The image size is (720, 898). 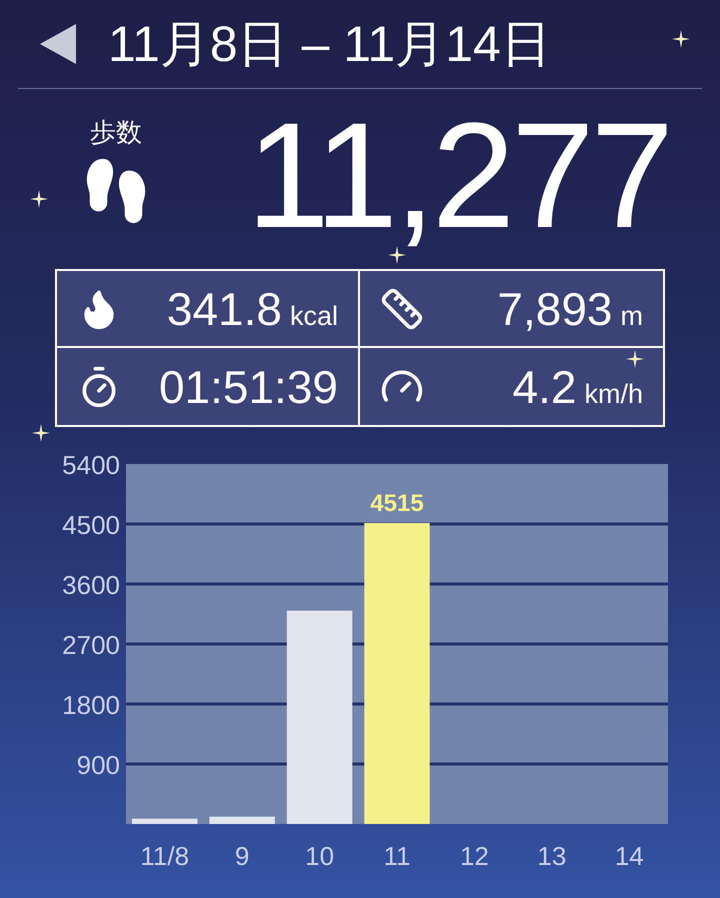 I want to click on bar-value-label: 4515, so click(x=397, y=503).